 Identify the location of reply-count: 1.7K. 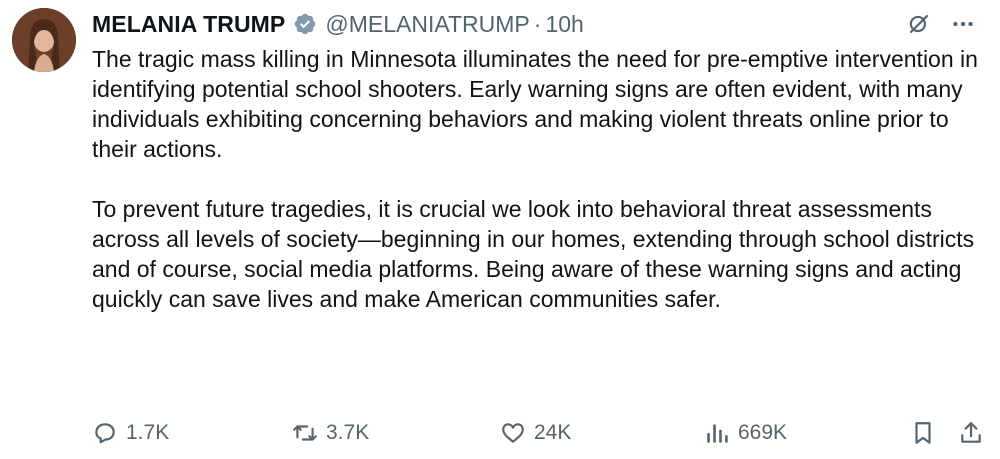
(148, 432).